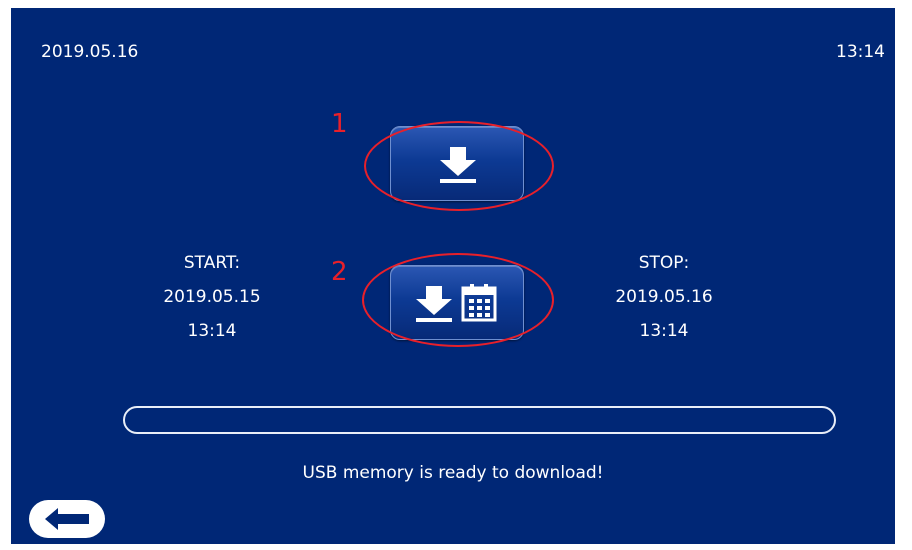  I want to click on current-time: 13:14, so click(860, 52).